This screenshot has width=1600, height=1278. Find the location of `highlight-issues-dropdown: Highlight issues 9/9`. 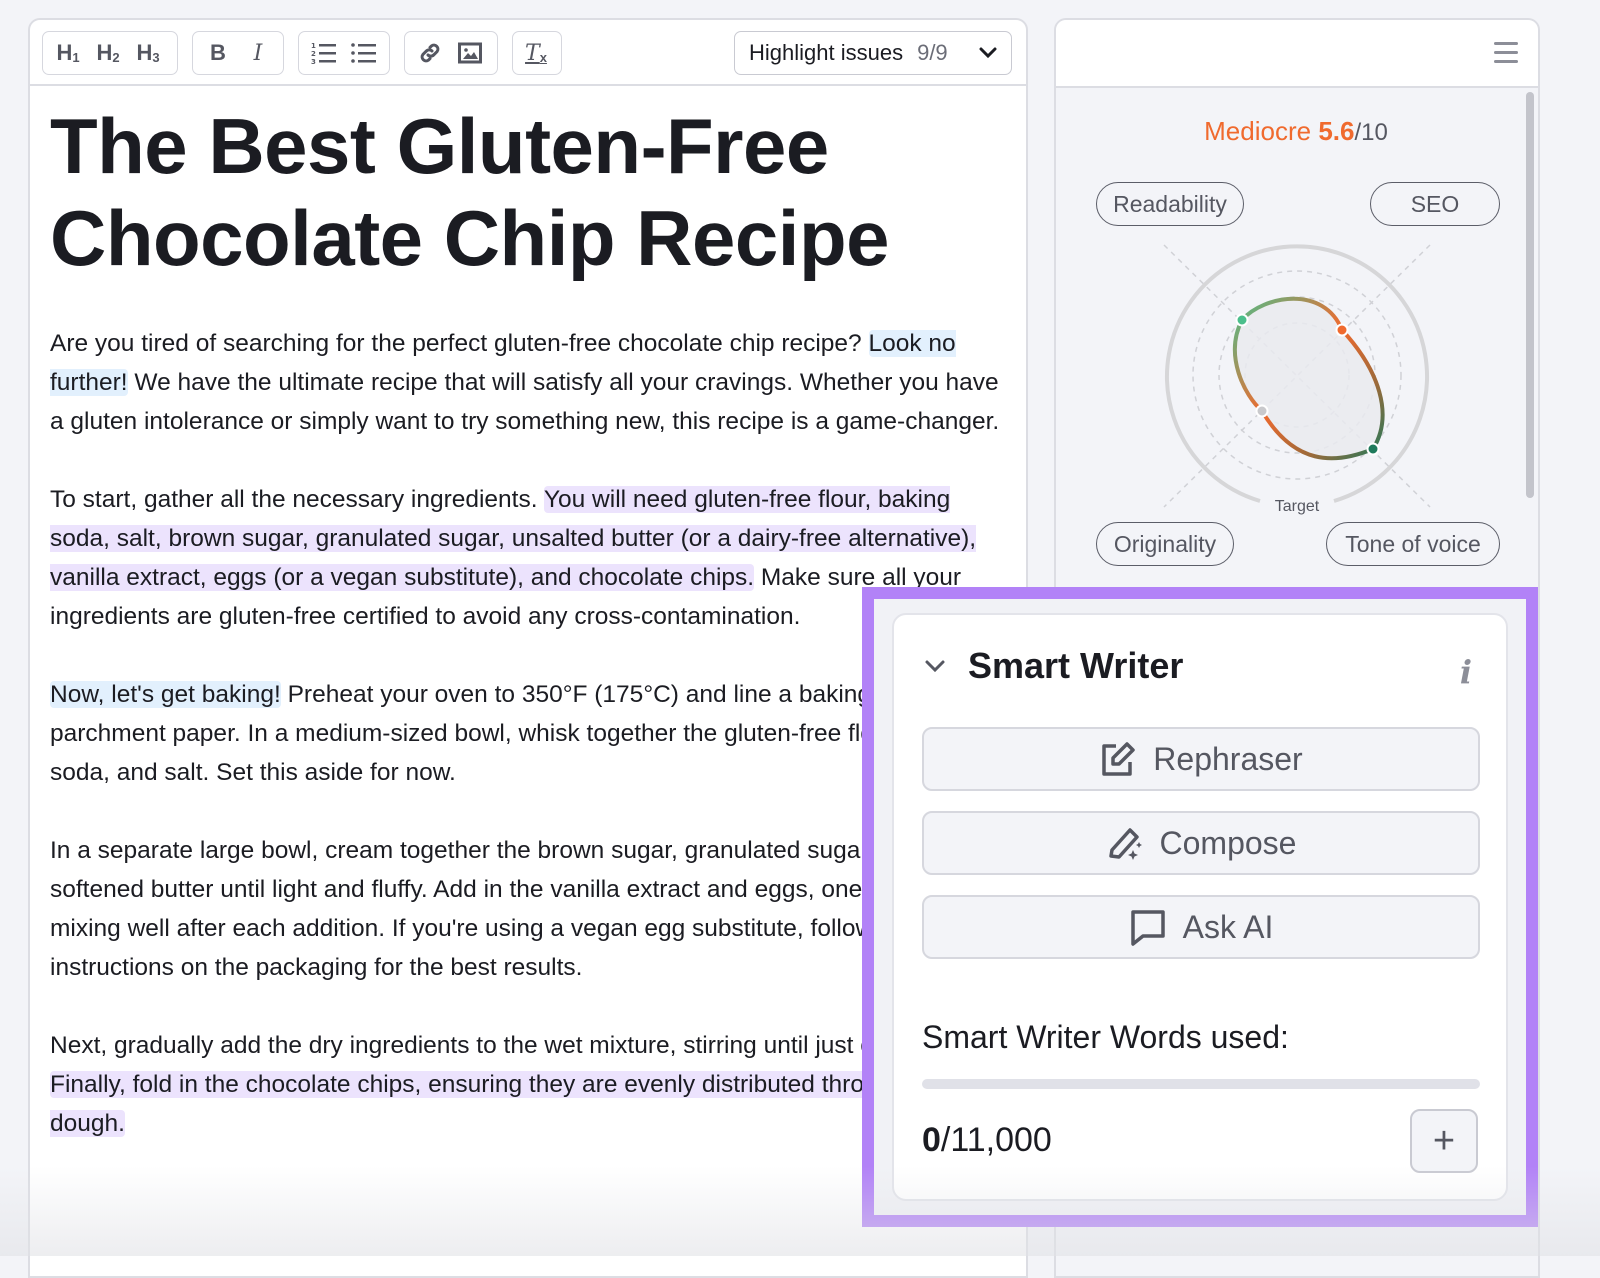

highlight-issues-dropdown: Highlight issues 9/9 is located at coordinates (873, 53).